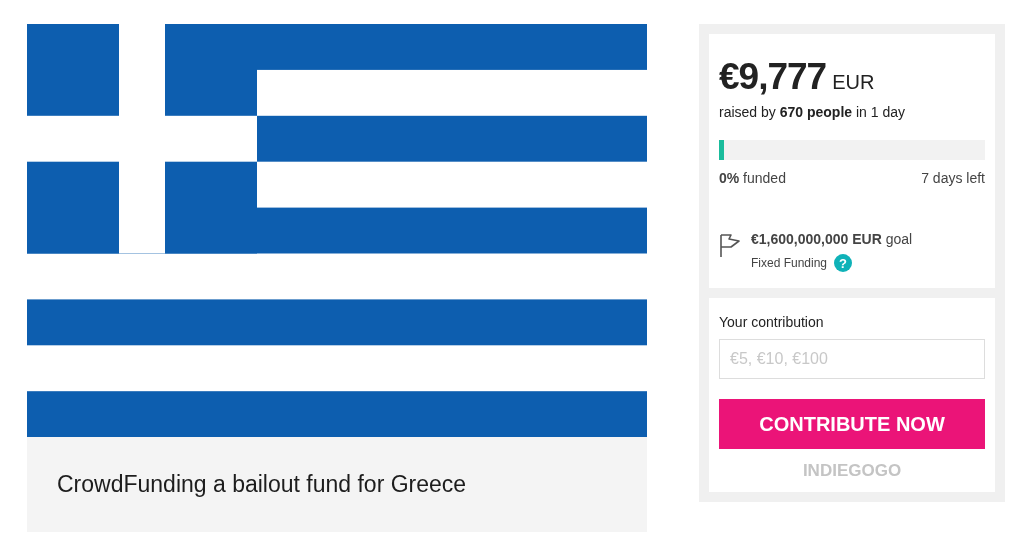 This screenshot has width=1024, height=538. I want to click on goal-text: €1,600,000,000 EUR goal, so click(832, 239).